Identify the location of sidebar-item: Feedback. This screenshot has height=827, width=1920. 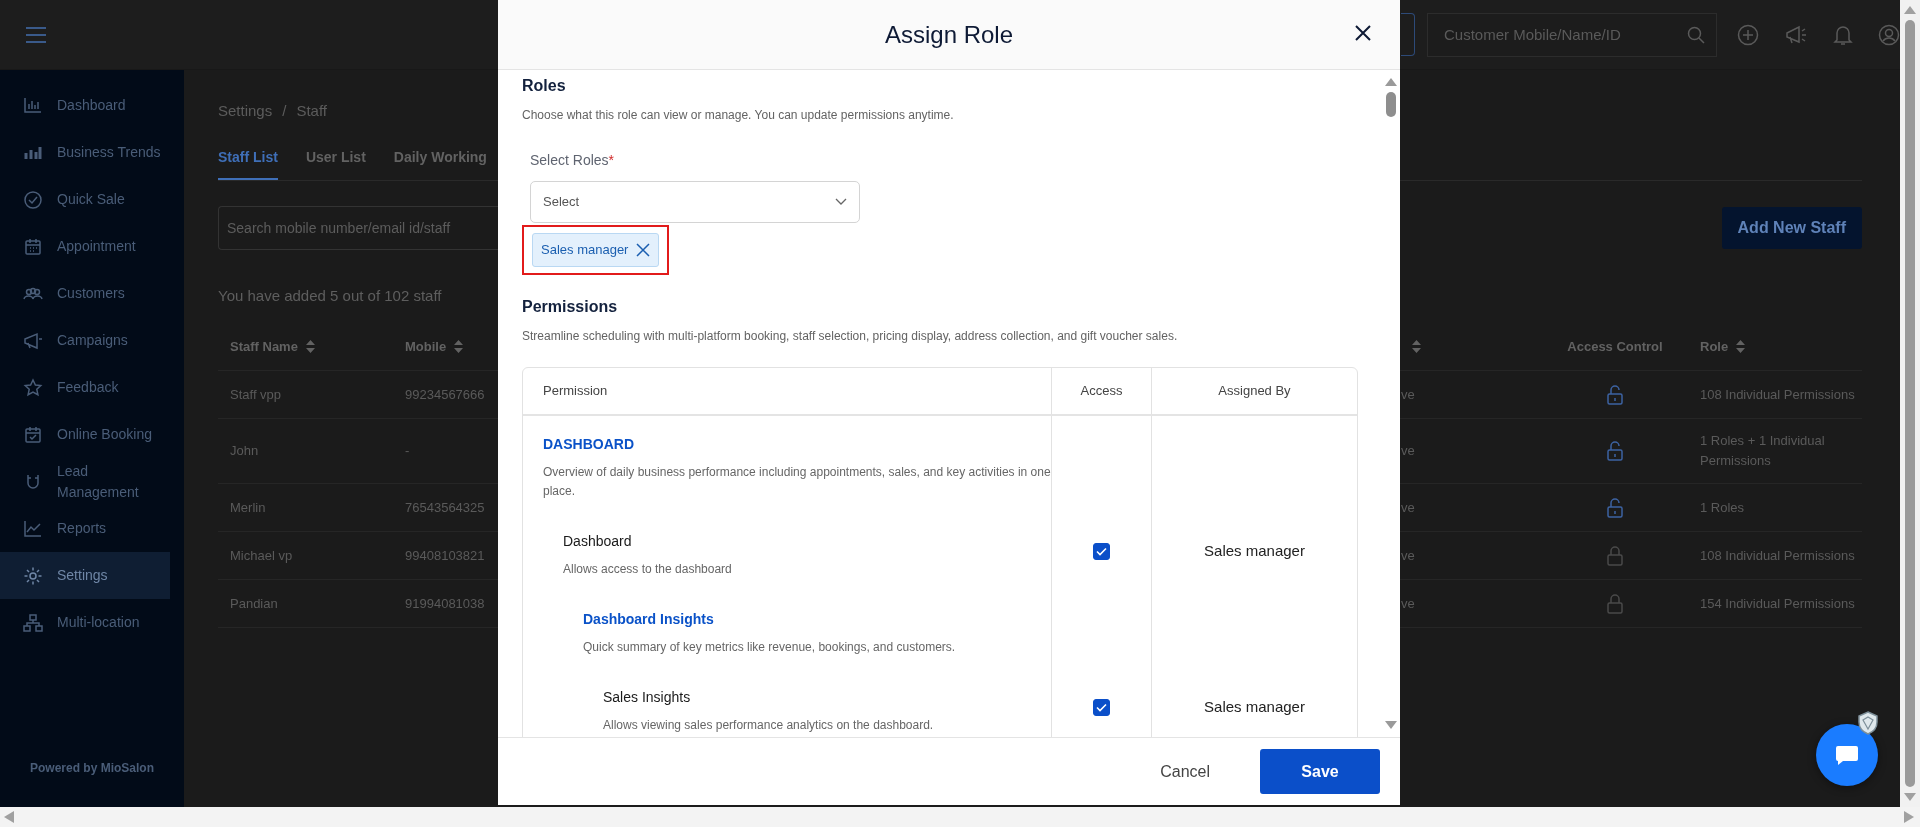
(85, 387).